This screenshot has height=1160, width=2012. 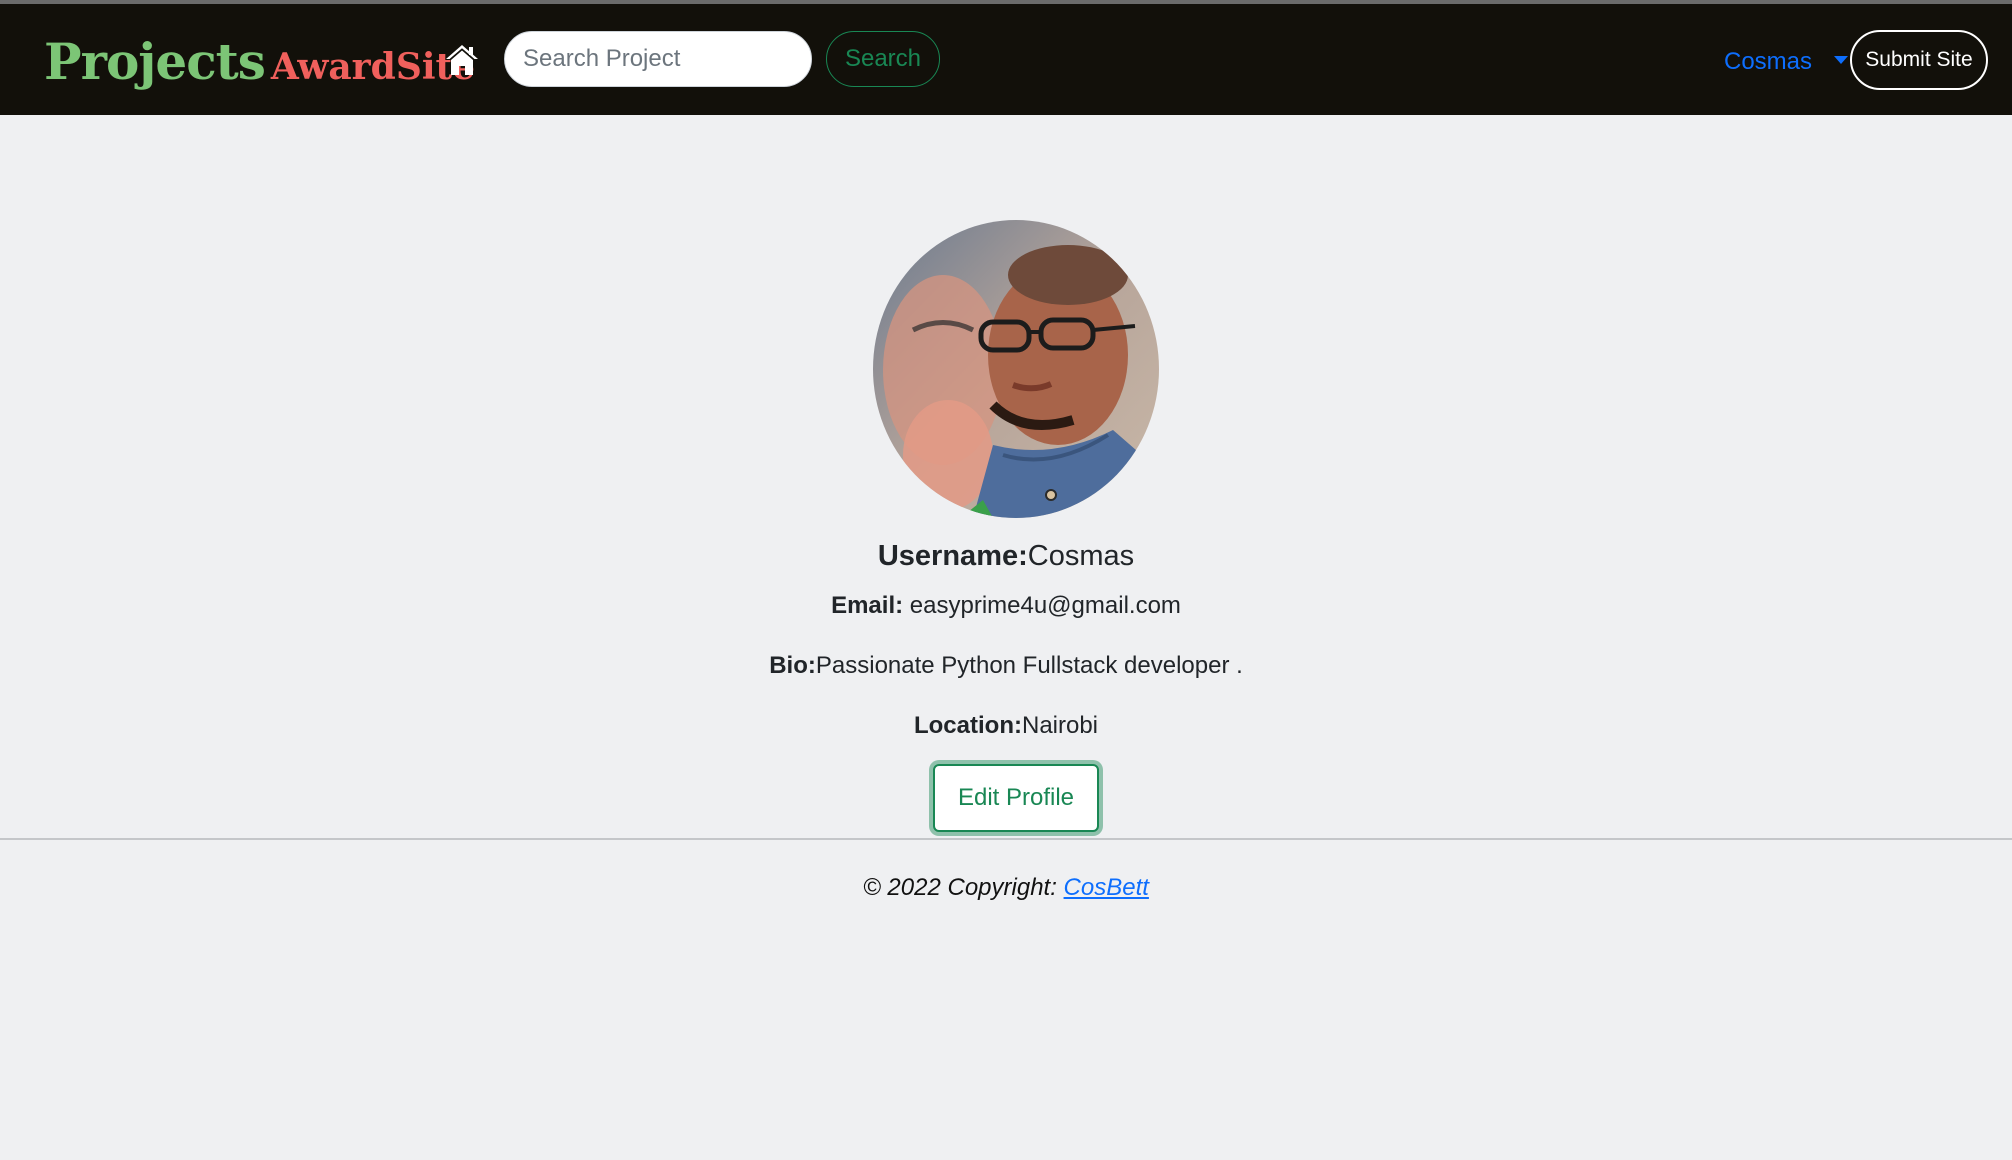 What do you see at coordinates (1060, 725) in the screenshot?
I see `location-value: Nairobi` at bounding box center [1060, 725].